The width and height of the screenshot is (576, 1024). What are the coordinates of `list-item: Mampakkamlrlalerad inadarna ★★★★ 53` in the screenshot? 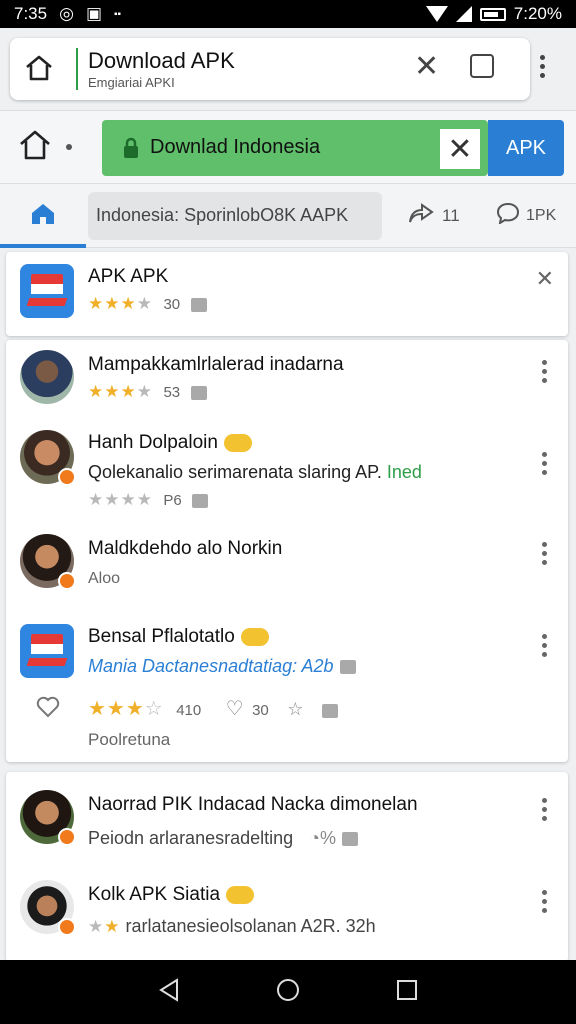 It's located at (287, 380).